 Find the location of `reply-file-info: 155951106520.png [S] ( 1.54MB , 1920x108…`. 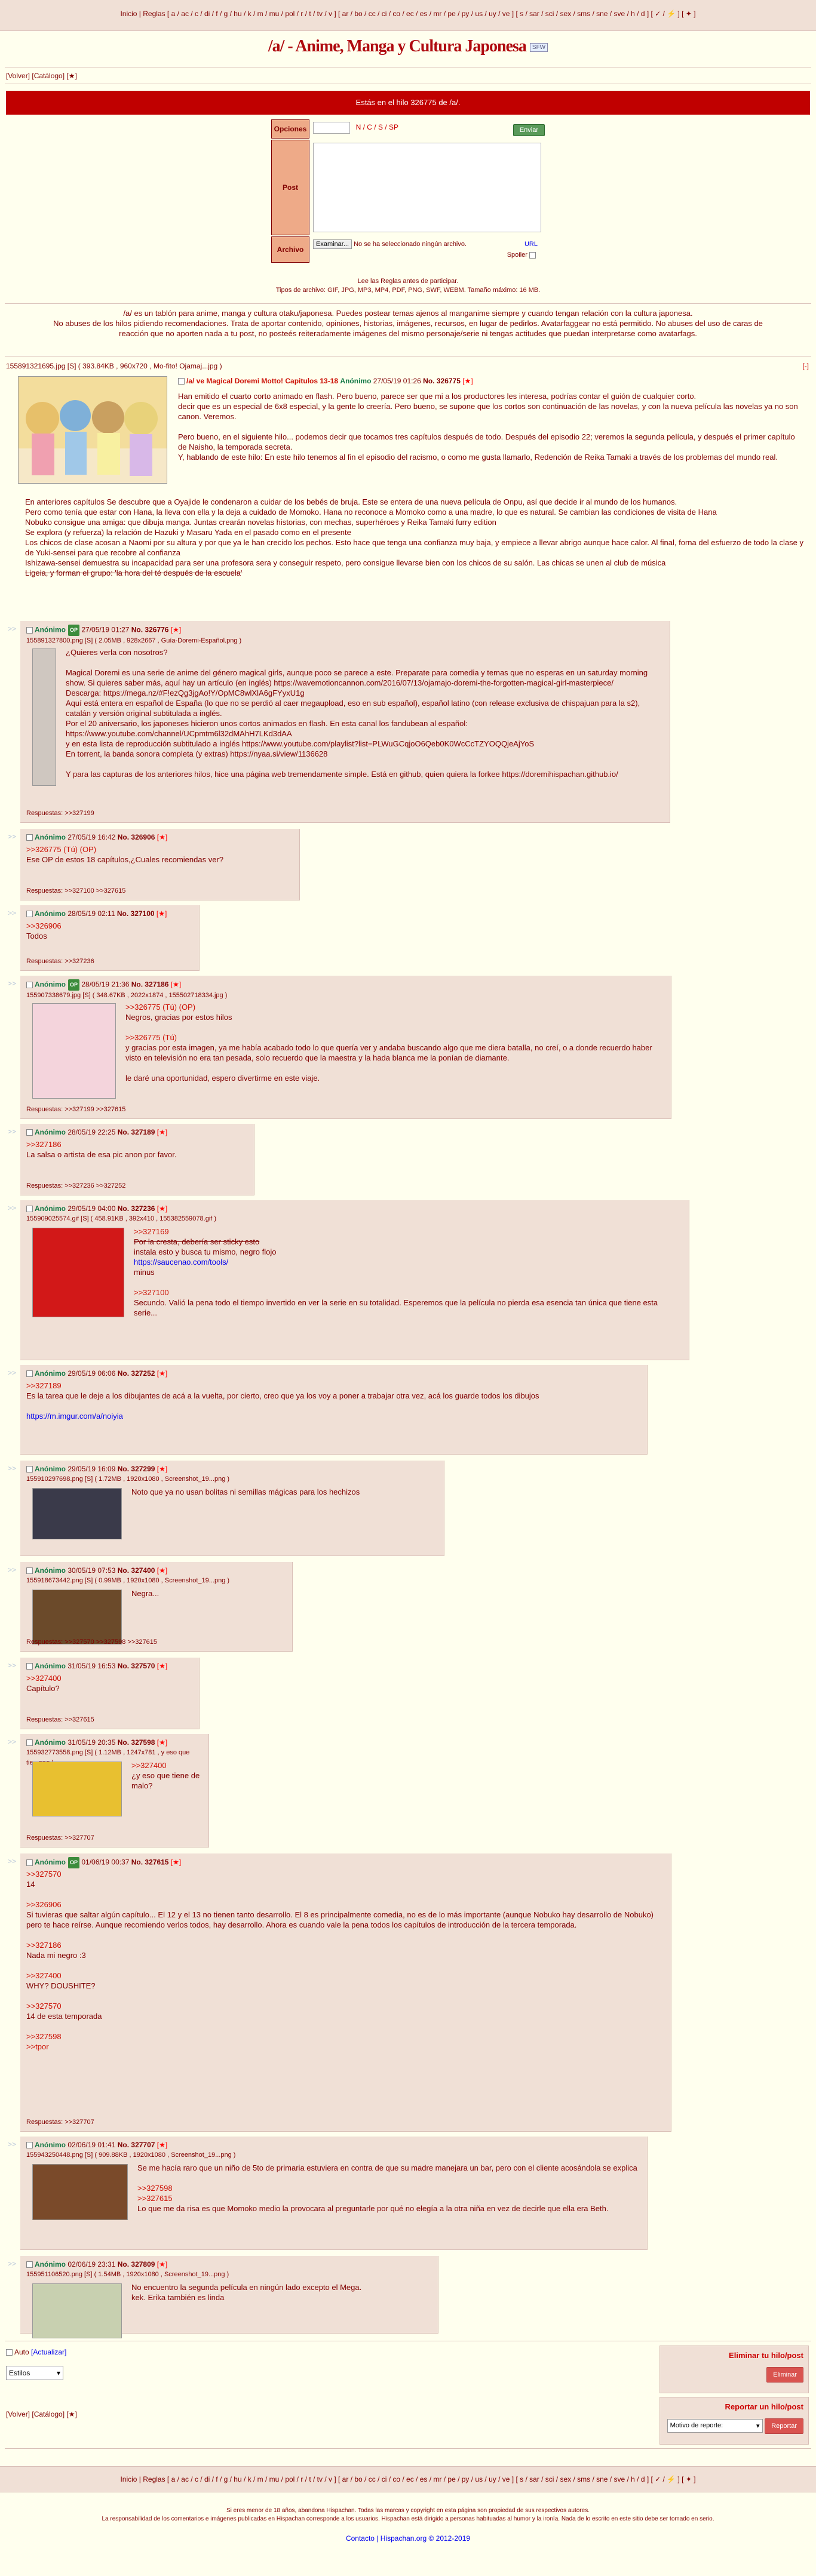

reply-file-info: 155951106520.png [S] ( 1.54MB , 1920x108… is located at coordinates (229, 2275).